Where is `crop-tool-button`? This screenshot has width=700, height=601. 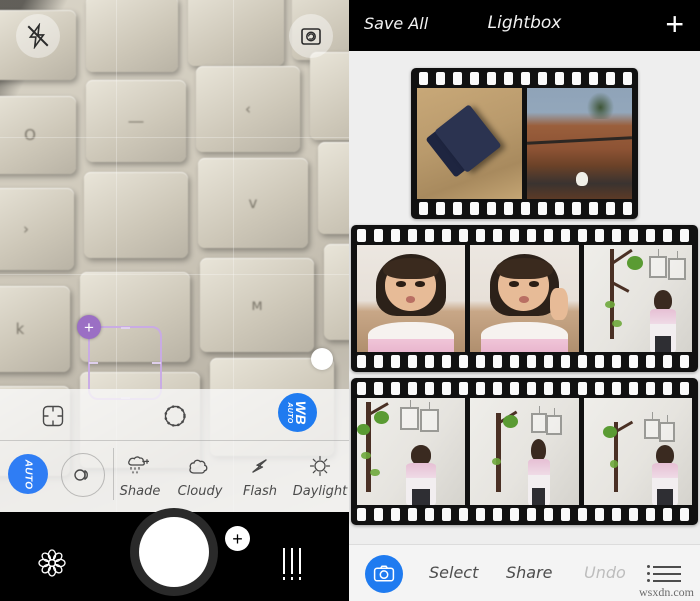 crop-tool-button is located at coordinates (53, 418).